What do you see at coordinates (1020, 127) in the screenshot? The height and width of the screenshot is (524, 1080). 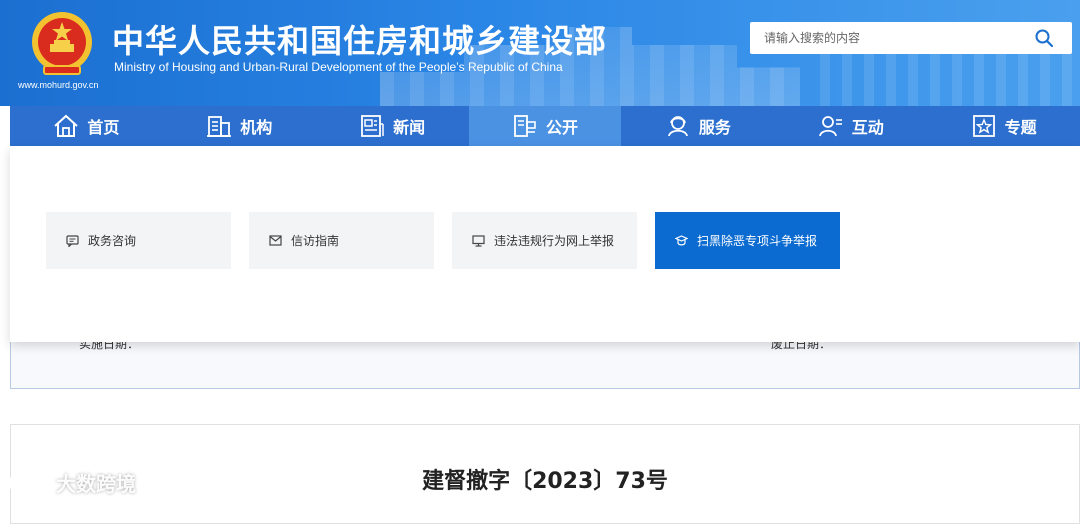 I see `nav-label: 专题` at bounding box center [1020, 127].